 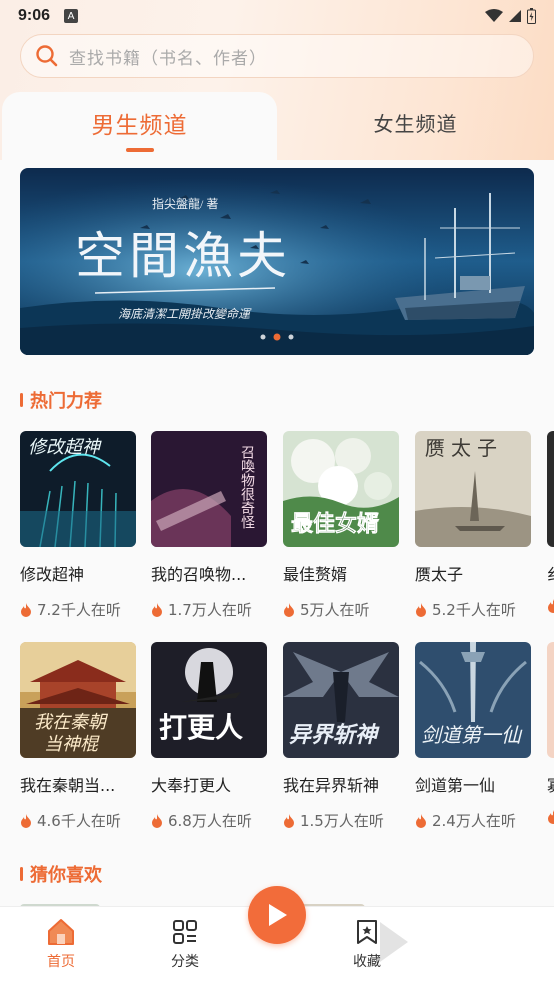 I want to click on book-title: 赝太子, so click(x=439, y=574).